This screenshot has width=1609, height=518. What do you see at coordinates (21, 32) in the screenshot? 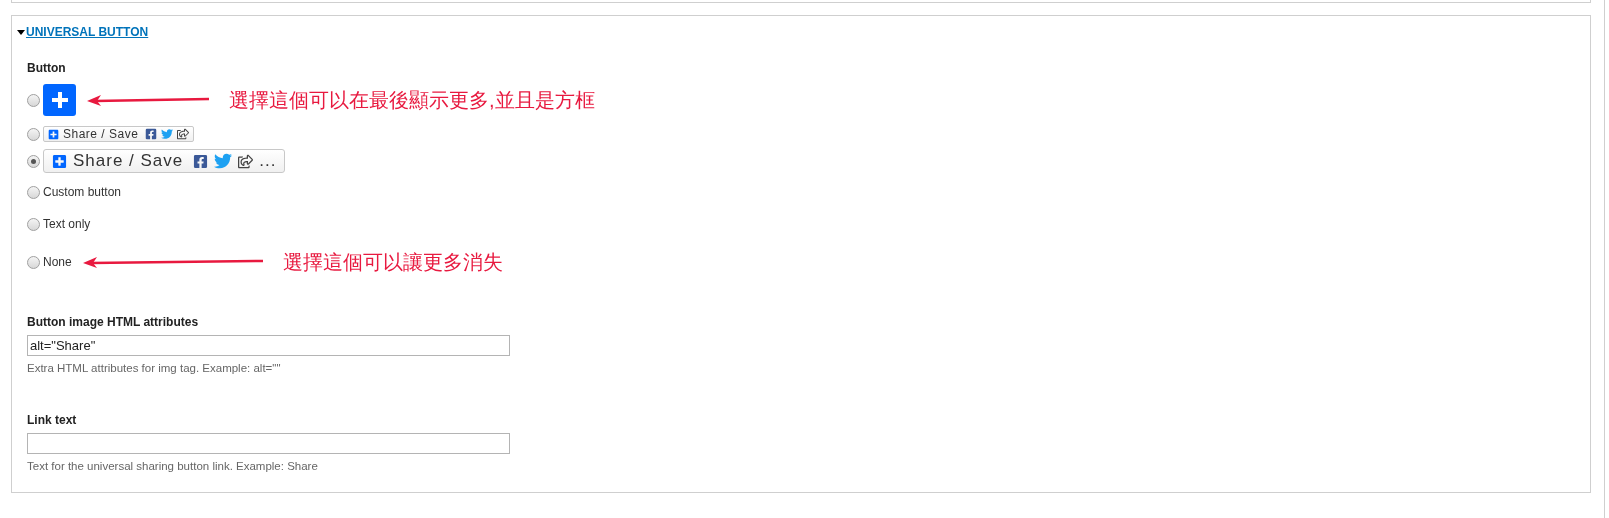
I see `caret-icon` at bounding box center [21, 32].